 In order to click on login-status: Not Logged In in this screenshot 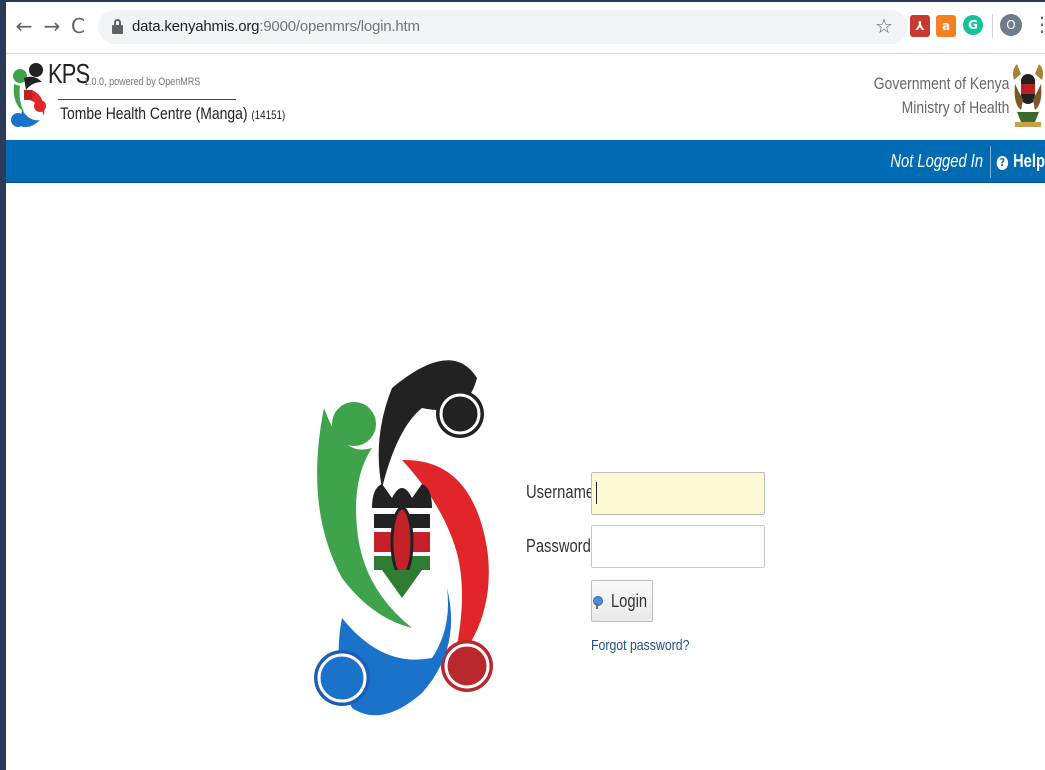, I will do `click(936, 161)`.